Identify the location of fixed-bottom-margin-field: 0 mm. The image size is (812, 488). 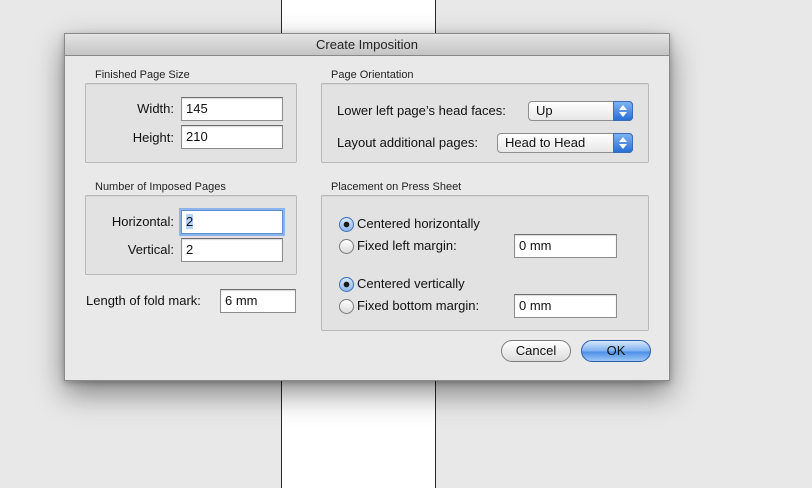
(565, 306).